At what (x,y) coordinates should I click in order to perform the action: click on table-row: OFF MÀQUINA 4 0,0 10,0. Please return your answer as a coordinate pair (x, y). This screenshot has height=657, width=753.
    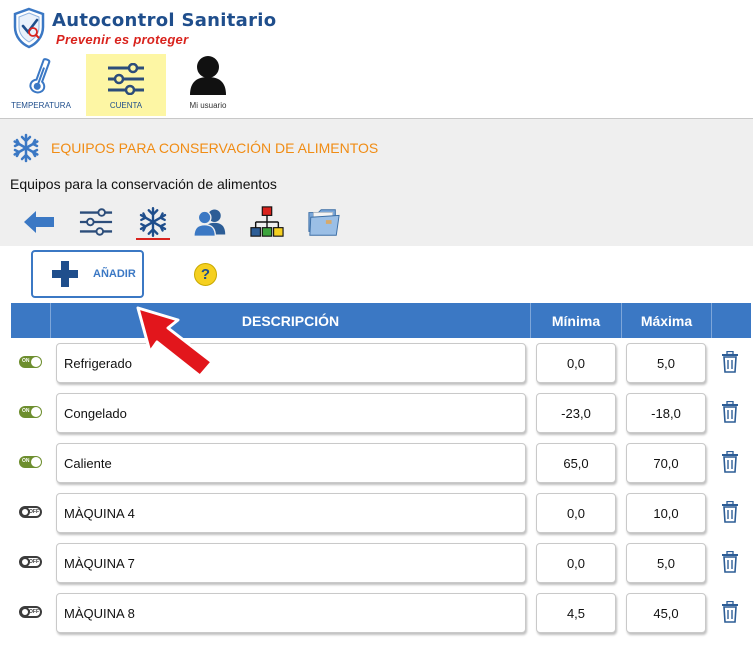
    Looking at the image, I should click on (376, 513).